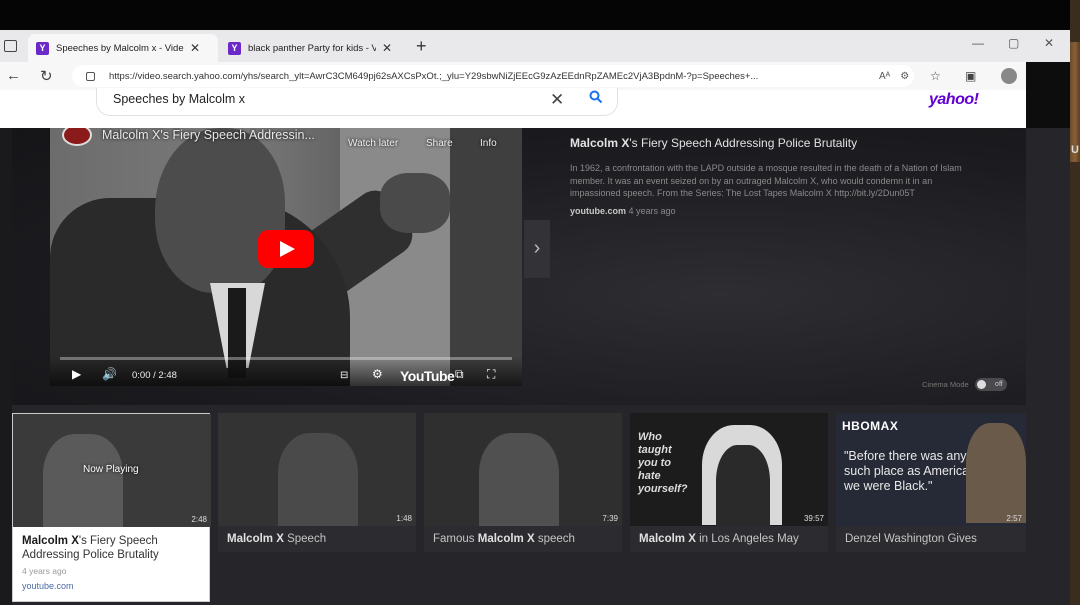  Describe the element at coordinates (10, 46) in the screenshot. I see `tab-actions-icon` at that location.